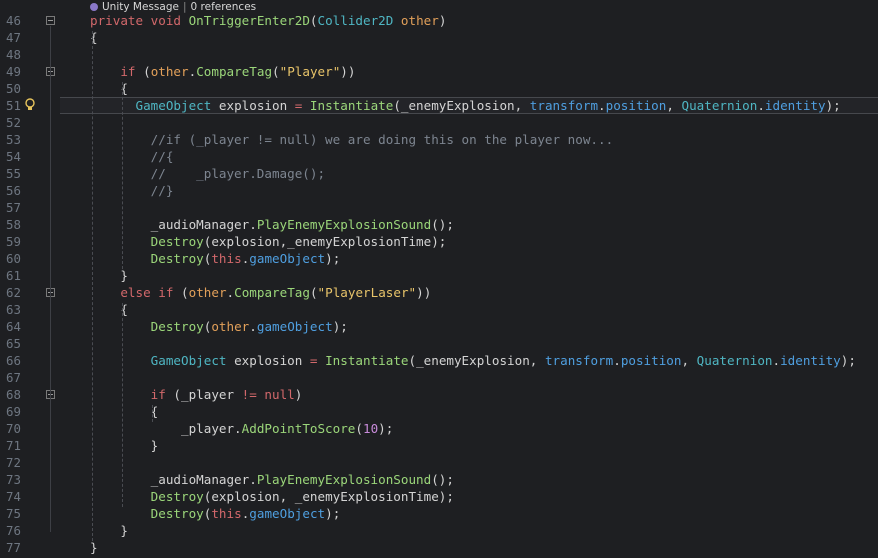  I want to click on line-number: 52, so click(13, 122).